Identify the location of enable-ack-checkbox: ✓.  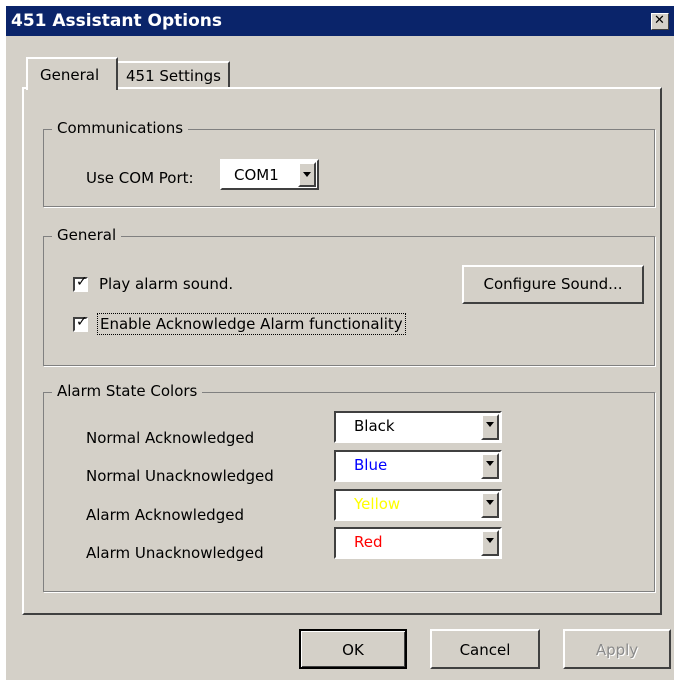
(80, 323).